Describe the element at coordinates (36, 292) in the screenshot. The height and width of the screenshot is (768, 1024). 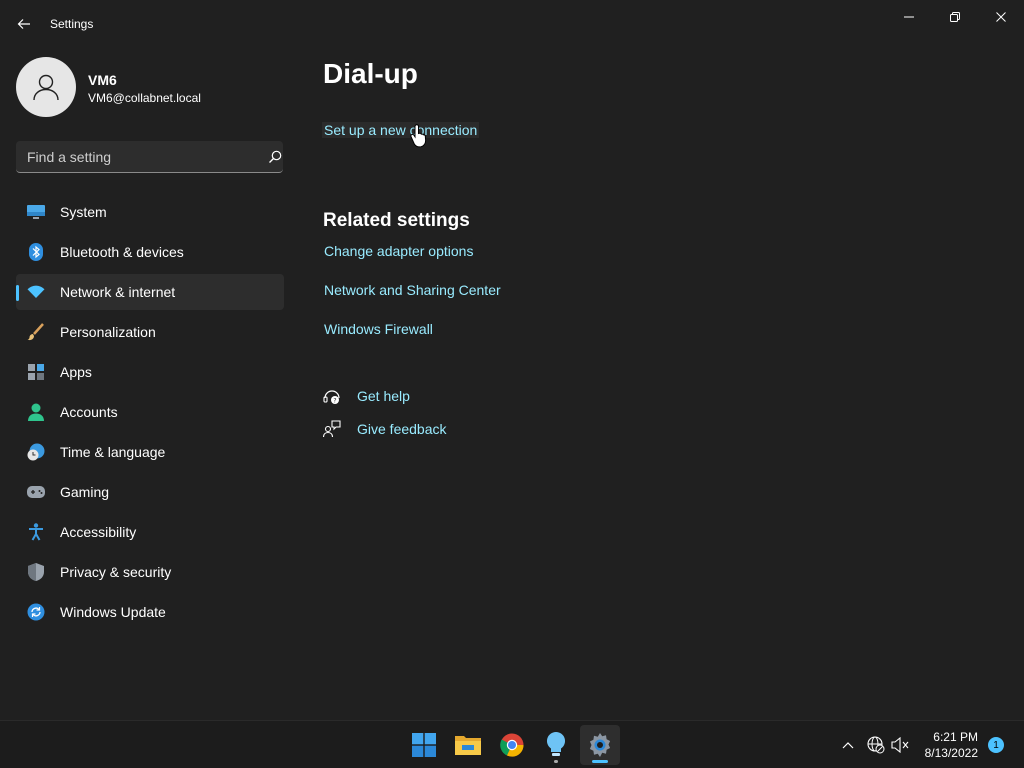
I see `wifi-icon` at that location.